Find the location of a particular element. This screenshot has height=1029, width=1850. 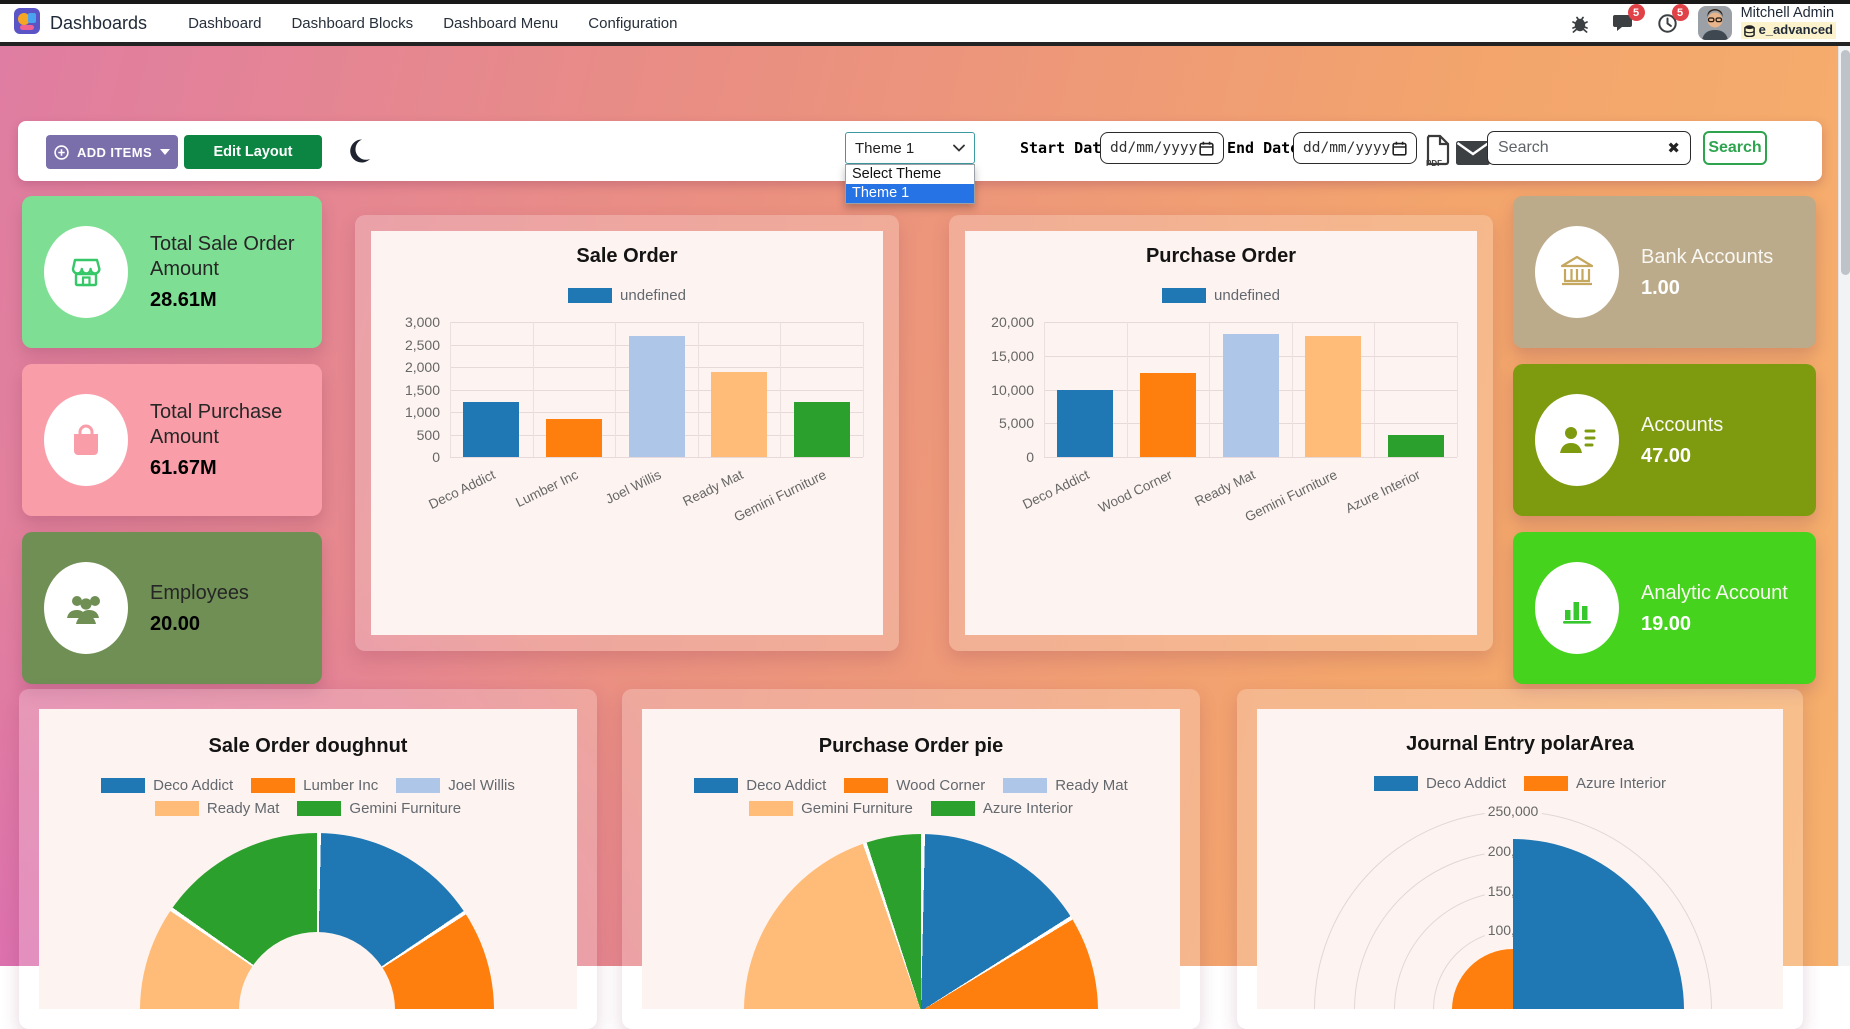

legend-item: Joel Willis is located at coordinates (455, 785).